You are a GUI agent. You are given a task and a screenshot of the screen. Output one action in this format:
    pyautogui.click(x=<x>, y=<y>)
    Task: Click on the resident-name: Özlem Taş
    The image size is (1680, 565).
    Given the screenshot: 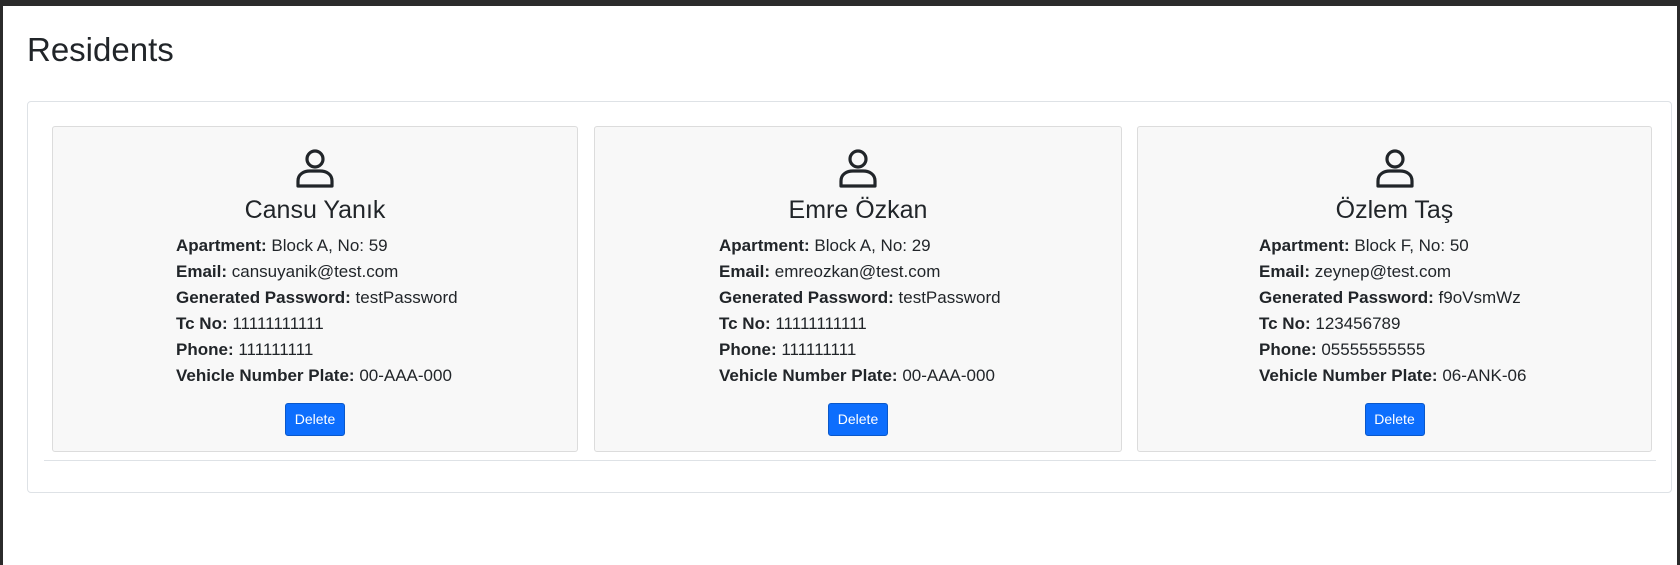 What is the action you would take?
    pyautogui.click(x=1394, y=210)
    